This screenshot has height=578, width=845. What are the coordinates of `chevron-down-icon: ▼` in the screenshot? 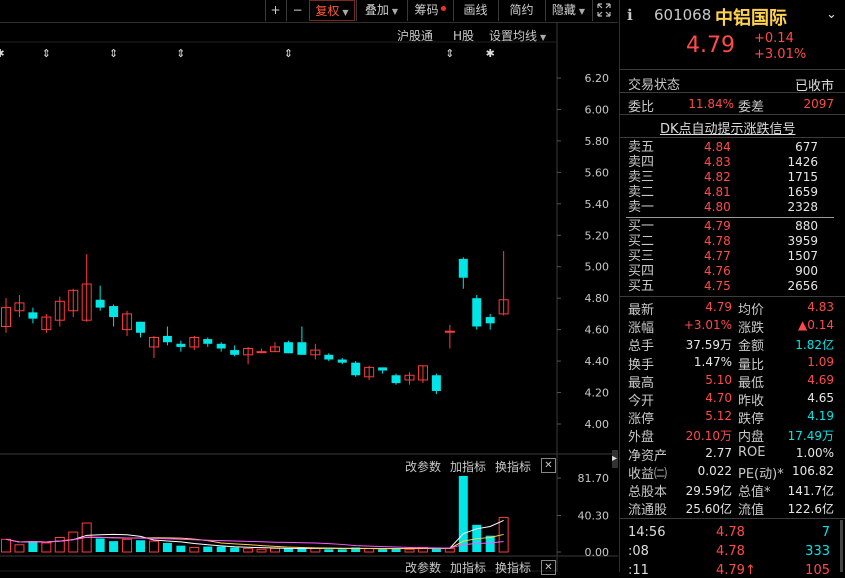 It's located at (582, 11).